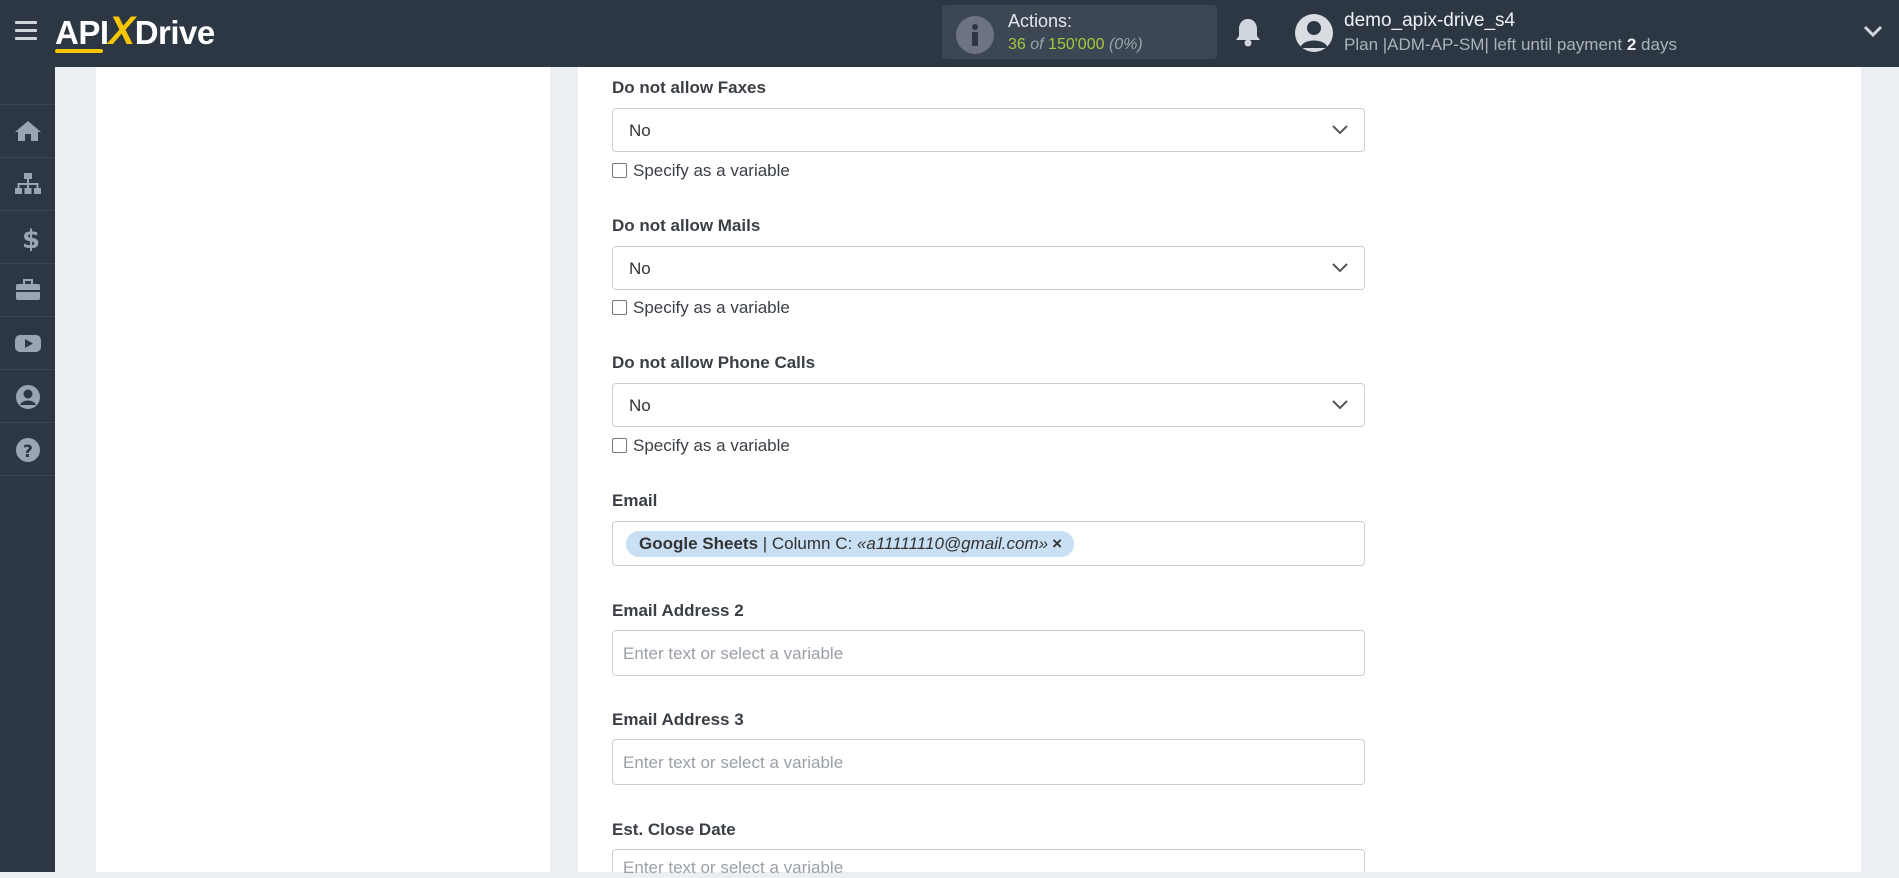 The width and height of the screenshot is (1899, 878). What do you see at coordinates (699, 543) in the screenshot?
I see `tag-source: Google Sheets` at bounding box center [699, 543].